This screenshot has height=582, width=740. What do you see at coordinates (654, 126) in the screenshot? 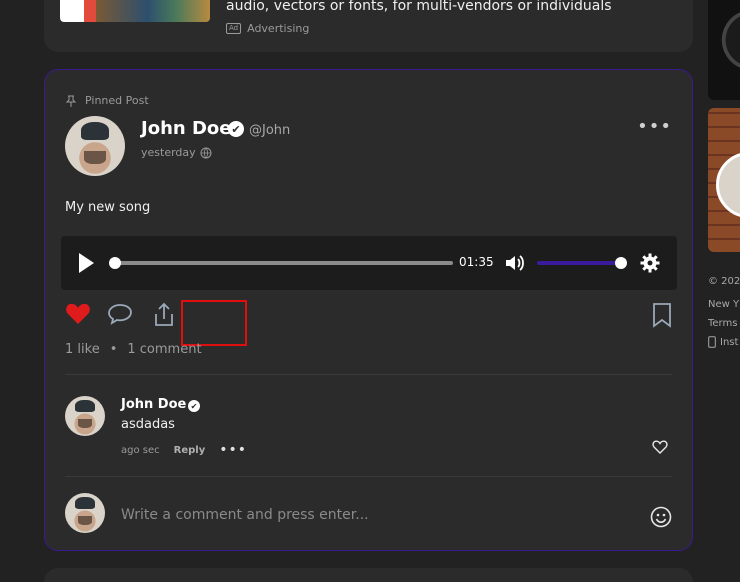
I see `post-options-button: •••` at bounding box center [654, 126].